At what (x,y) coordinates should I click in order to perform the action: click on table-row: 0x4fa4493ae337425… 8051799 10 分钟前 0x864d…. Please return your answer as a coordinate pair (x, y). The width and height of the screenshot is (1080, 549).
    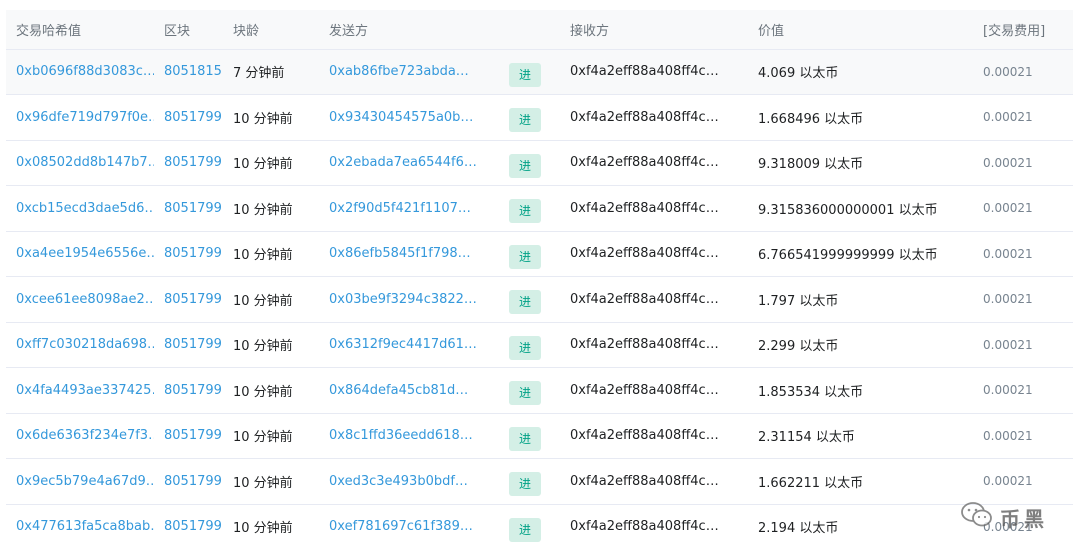
    Looking at the image, I should click on (539, 390).